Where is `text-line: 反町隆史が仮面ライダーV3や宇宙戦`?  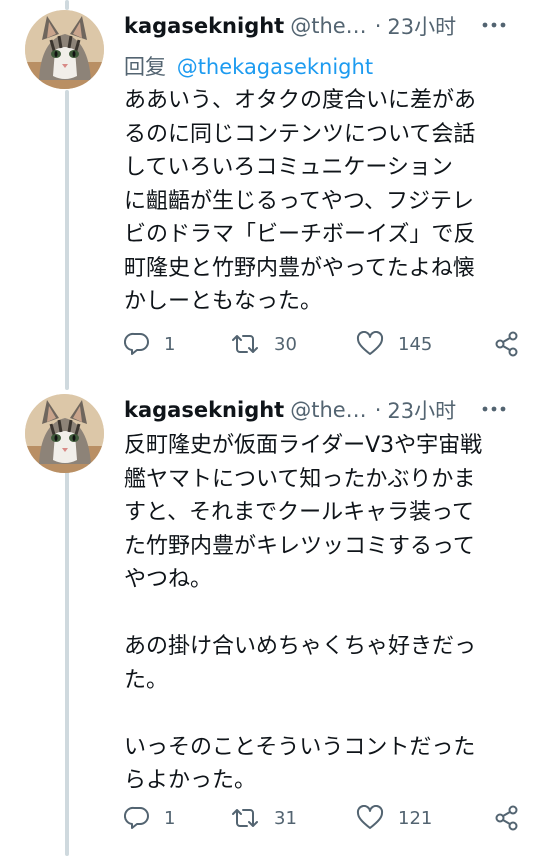
text-line: 反町隆史が仮面ライダーV3や宇宙戦 is located at coordinates (303, 445).